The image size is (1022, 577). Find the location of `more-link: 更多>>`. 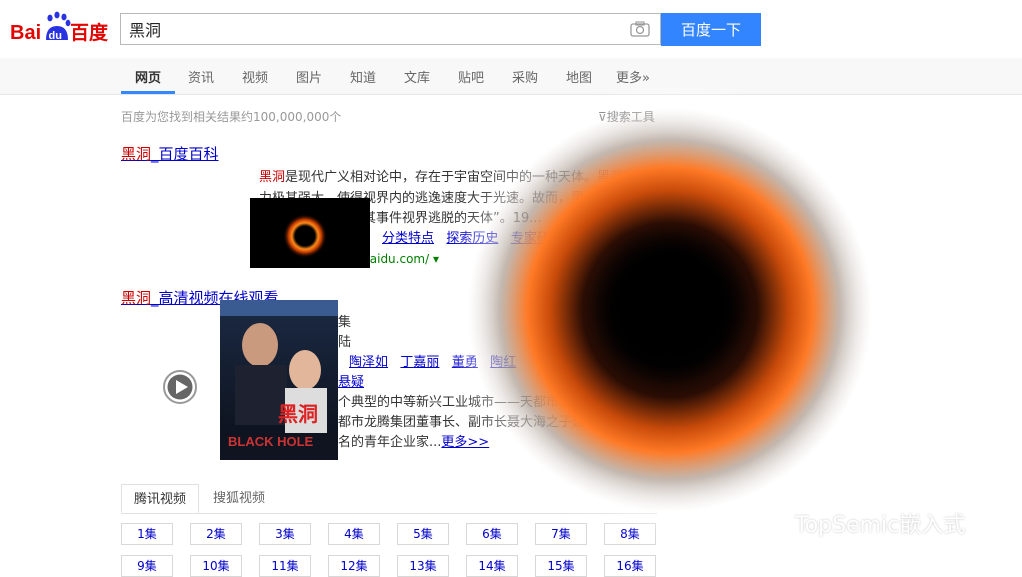

more-link: 更多>> is located at coordinates (465, 442).